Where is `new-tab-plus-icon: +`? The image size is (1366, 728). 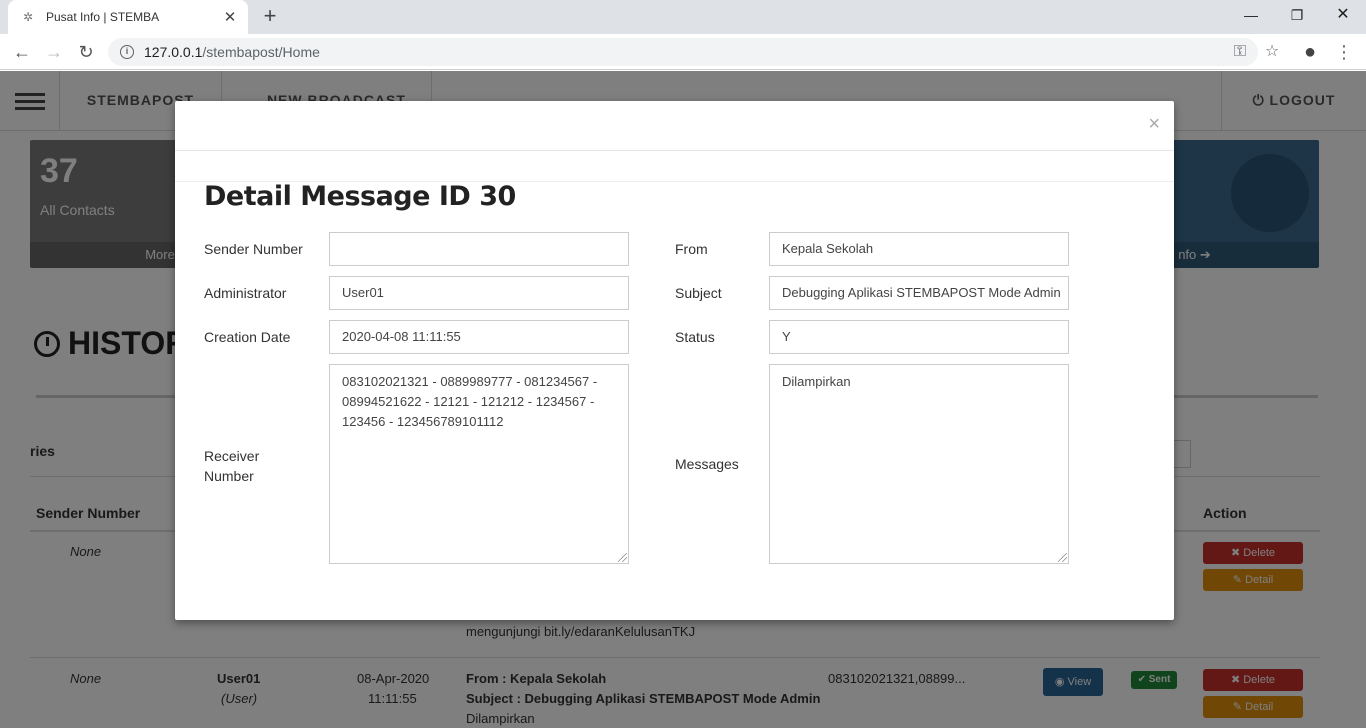 new-tab-plus-icon: + is located at coordinates (270, 17).